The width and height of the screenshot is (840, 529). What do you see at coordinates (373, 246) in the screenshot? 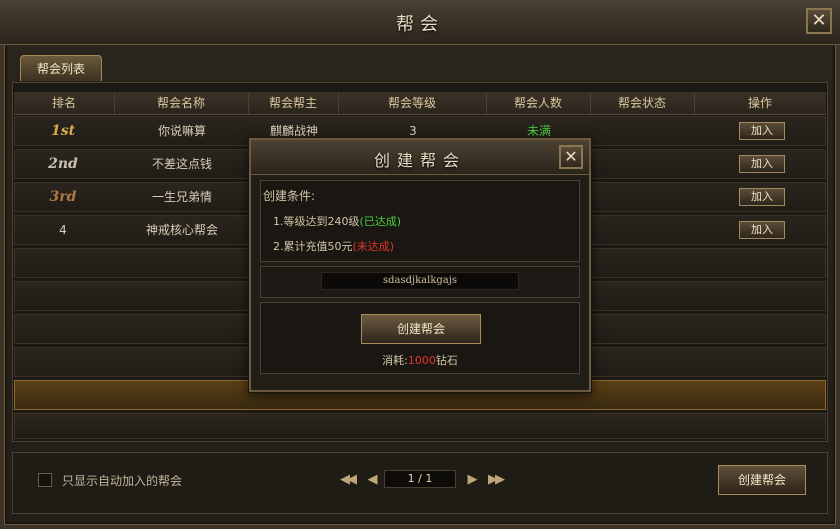
I see `condition-recharge-status: (未达成)` at bounding box center [373, 246].